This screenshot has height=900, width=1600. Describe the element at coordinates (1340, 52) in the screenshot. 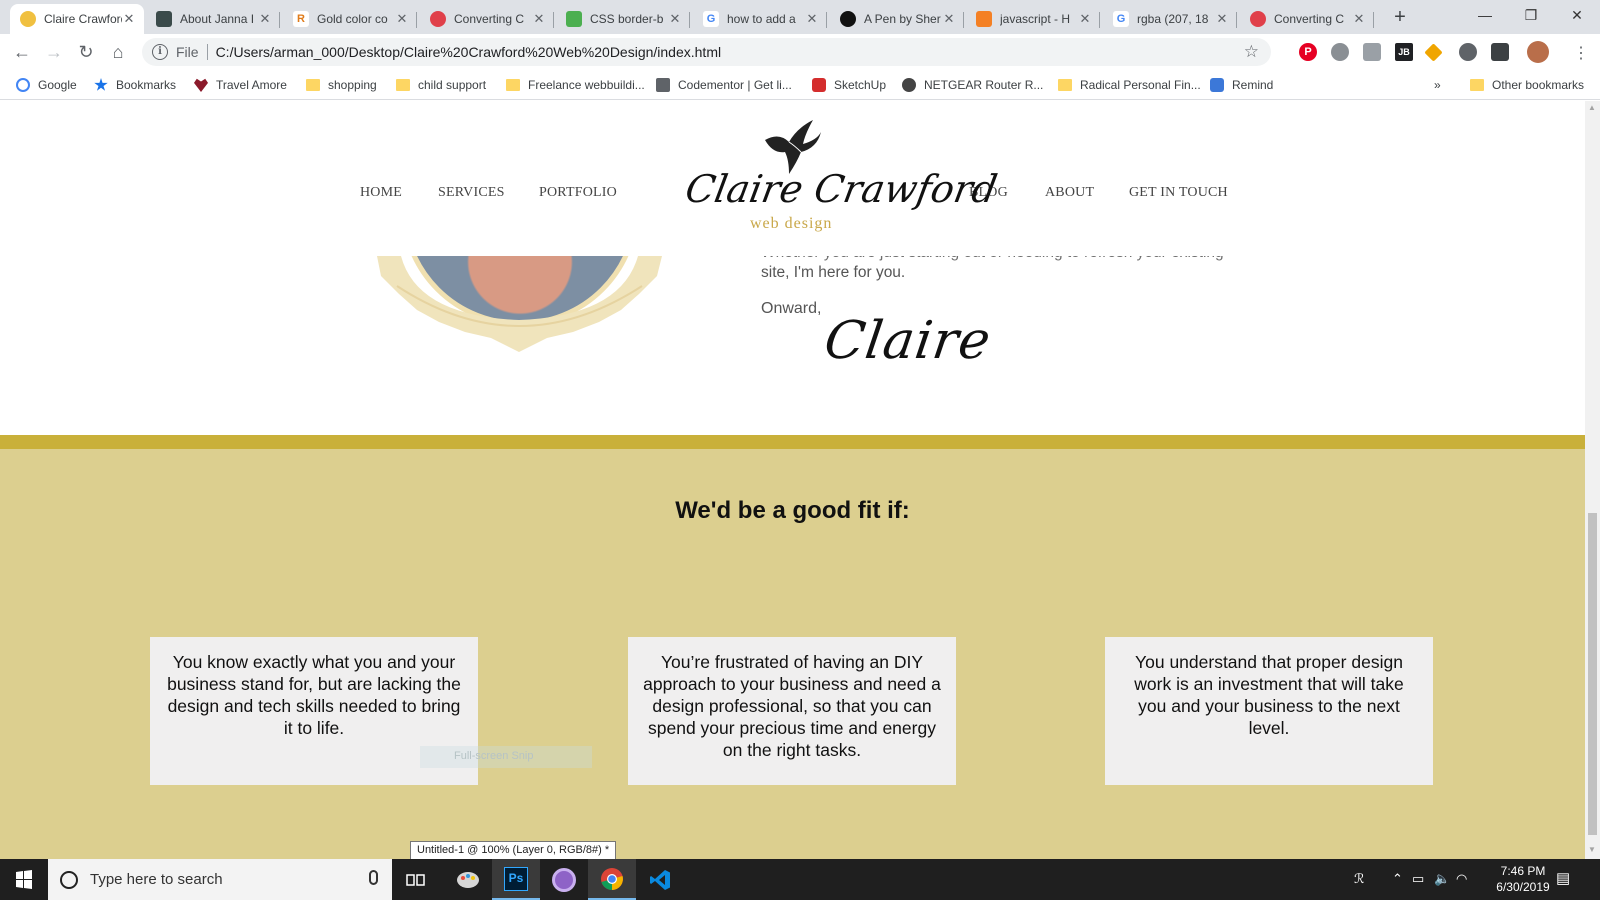

I see `extension-gear-icon` at that location.